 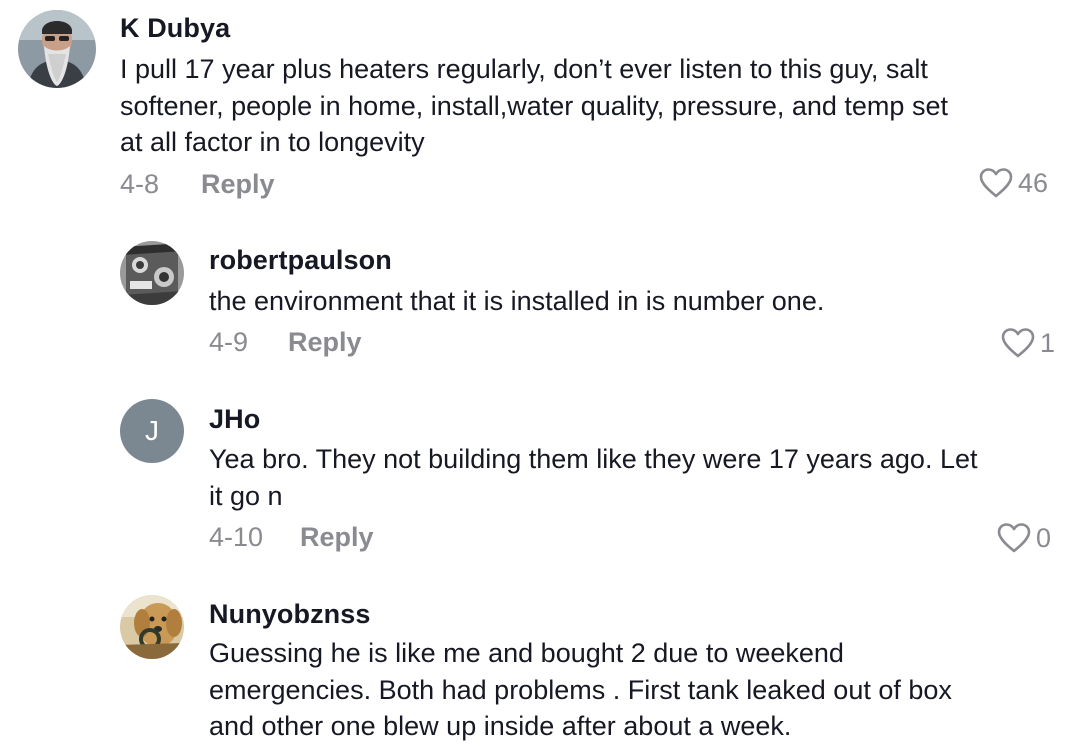 I want to click on like-button: 46, so click(x=1013, y=183).